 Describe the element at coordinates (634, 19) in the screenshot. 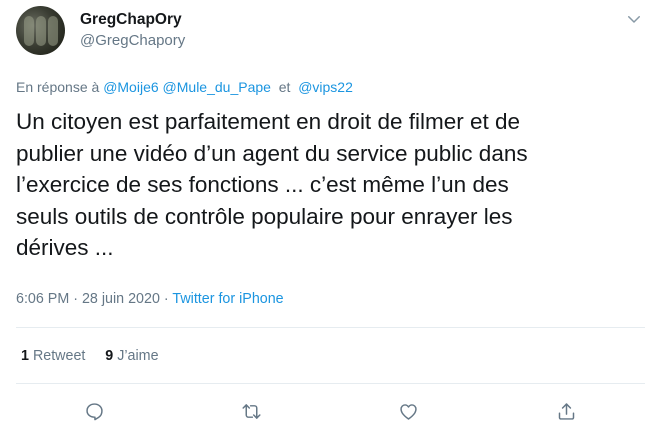

I see `chevron-down-icon` at that location.